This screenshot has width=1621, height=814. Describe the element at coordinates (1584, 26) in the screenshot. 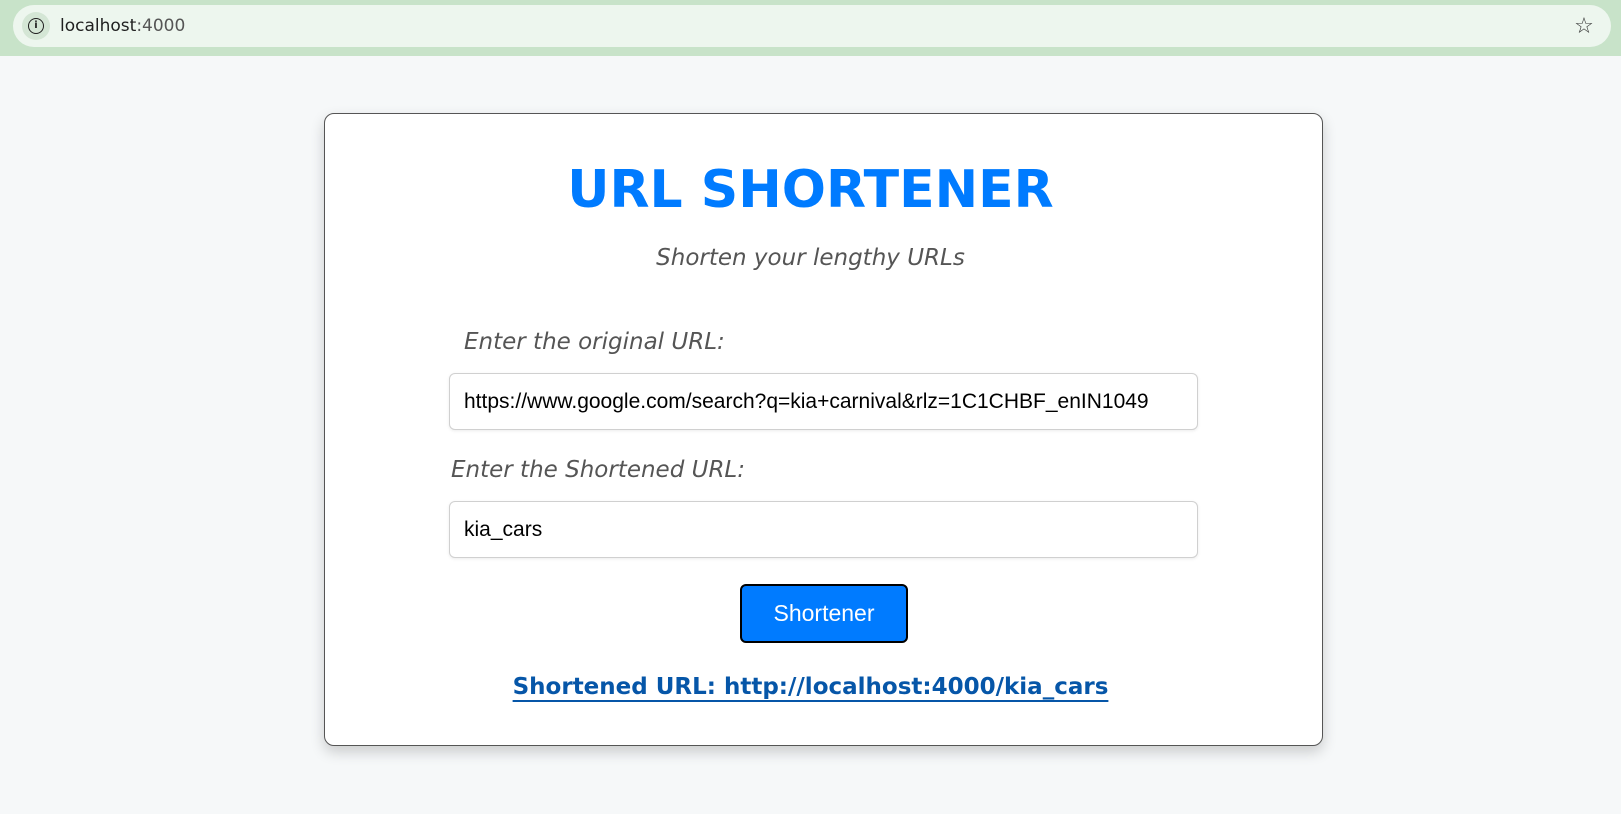

I see `bookmark-star-icon: ☆` at that location.